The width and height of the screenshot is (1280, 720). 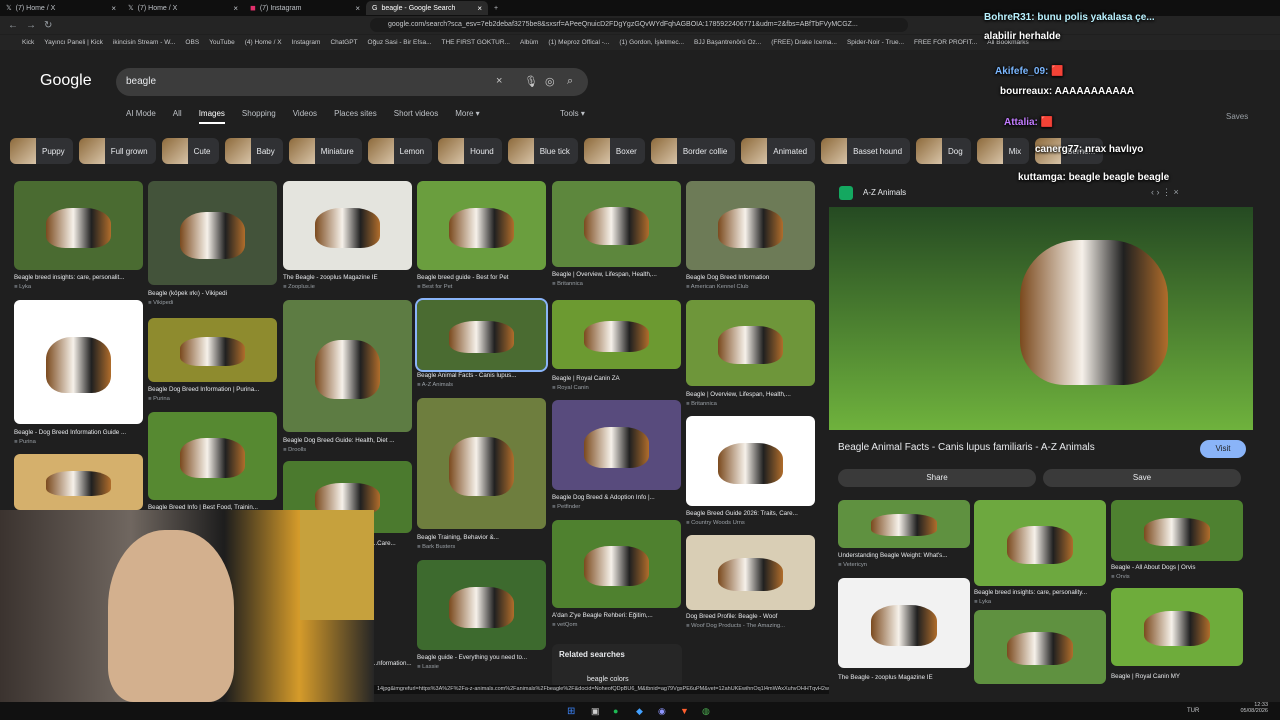 I want to click on preview-site: A-Z Animals, so click(x=884, y=192).